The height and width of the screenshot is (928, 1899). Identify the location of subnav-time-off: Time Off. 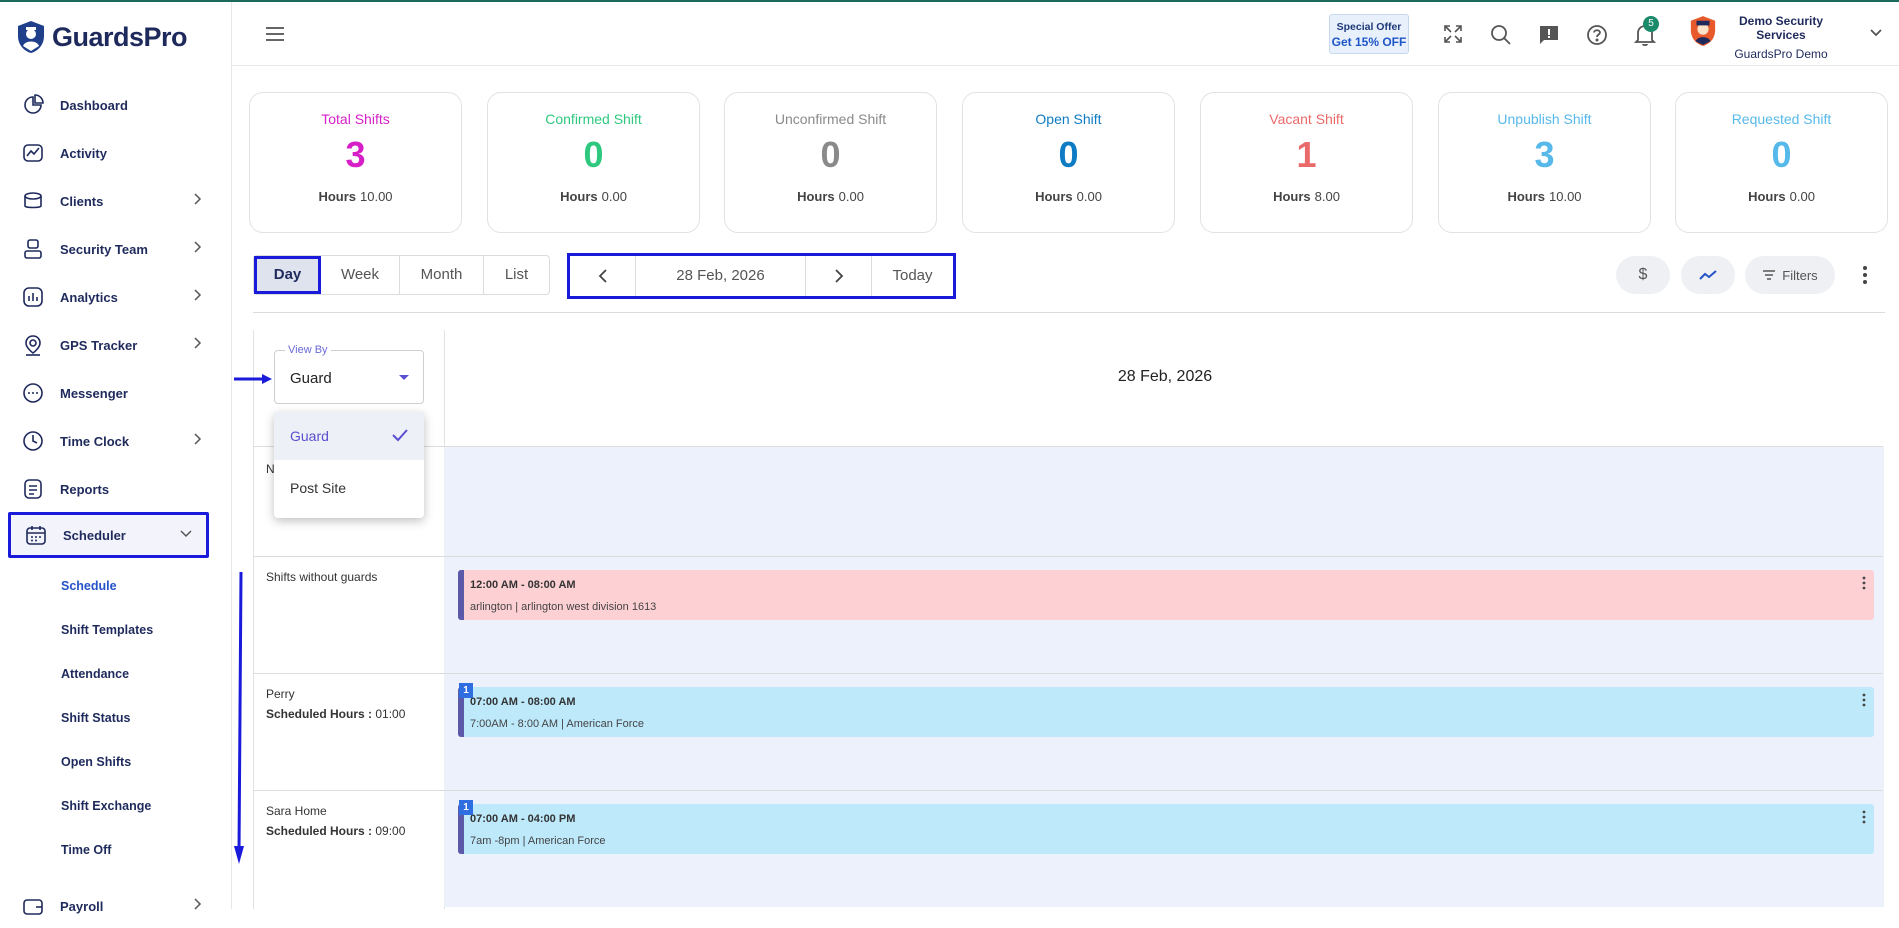
(86, 850).